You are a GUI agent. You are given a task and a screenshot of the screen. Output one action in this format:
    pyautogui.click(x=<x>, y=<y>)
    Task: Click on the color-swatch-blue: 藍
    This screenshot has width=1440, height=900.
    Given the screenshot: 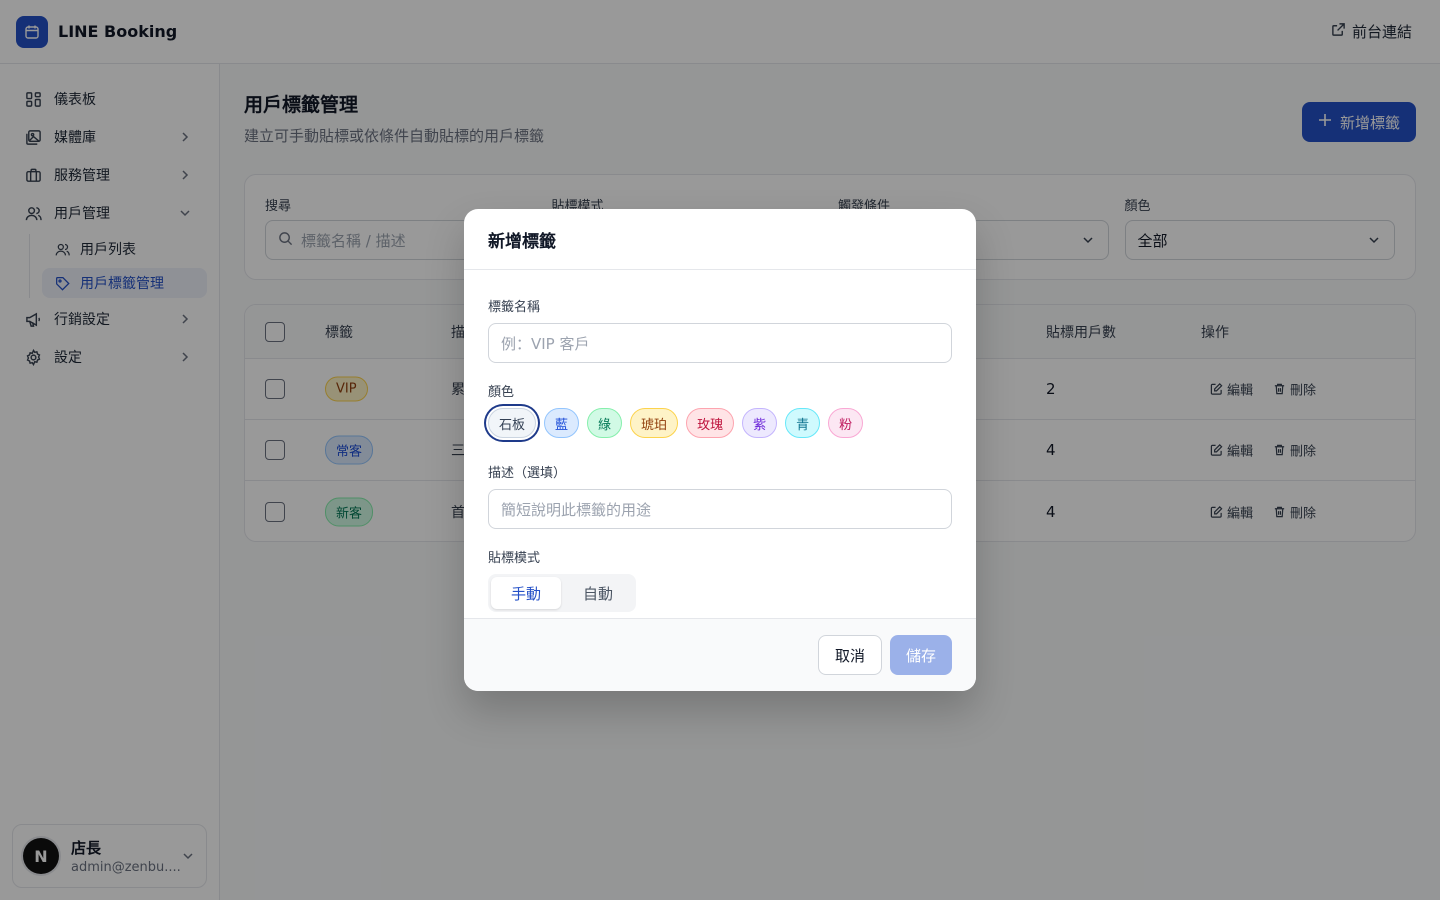 What is the action you would take?
    pyautogui.click(x=562, y=423)
    